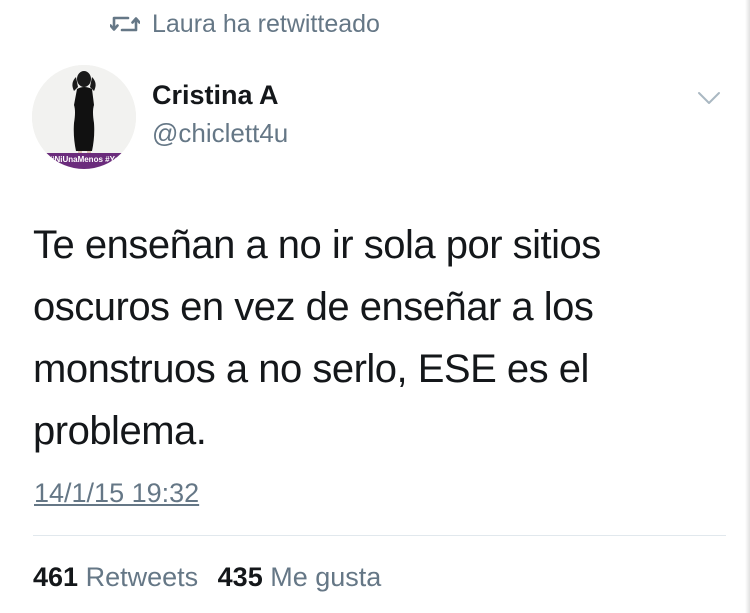 The image size is (750, 613). What do you see at coordinates (326, 577) in the screenshot?
I see `likes-label: Me gusta` at bounding box center [326, 577].